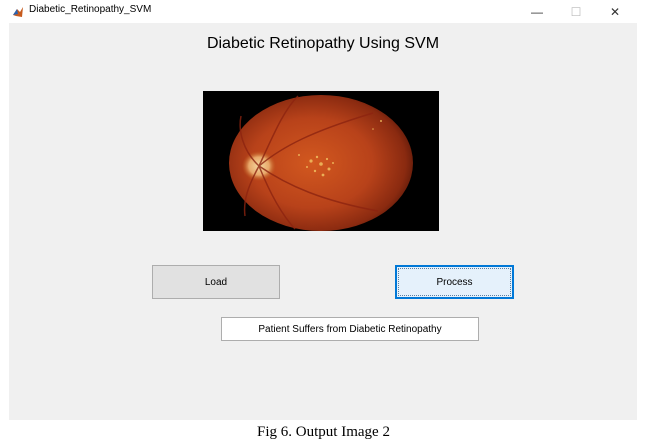 The height and width of the screenshot is (444, 647). What do you see at coordinates (323, 11) in the screenshot?
I see `title-bar: Diabetic_Retinopathy_SVM — ☐ ✕` at bounding box center [323, 11].